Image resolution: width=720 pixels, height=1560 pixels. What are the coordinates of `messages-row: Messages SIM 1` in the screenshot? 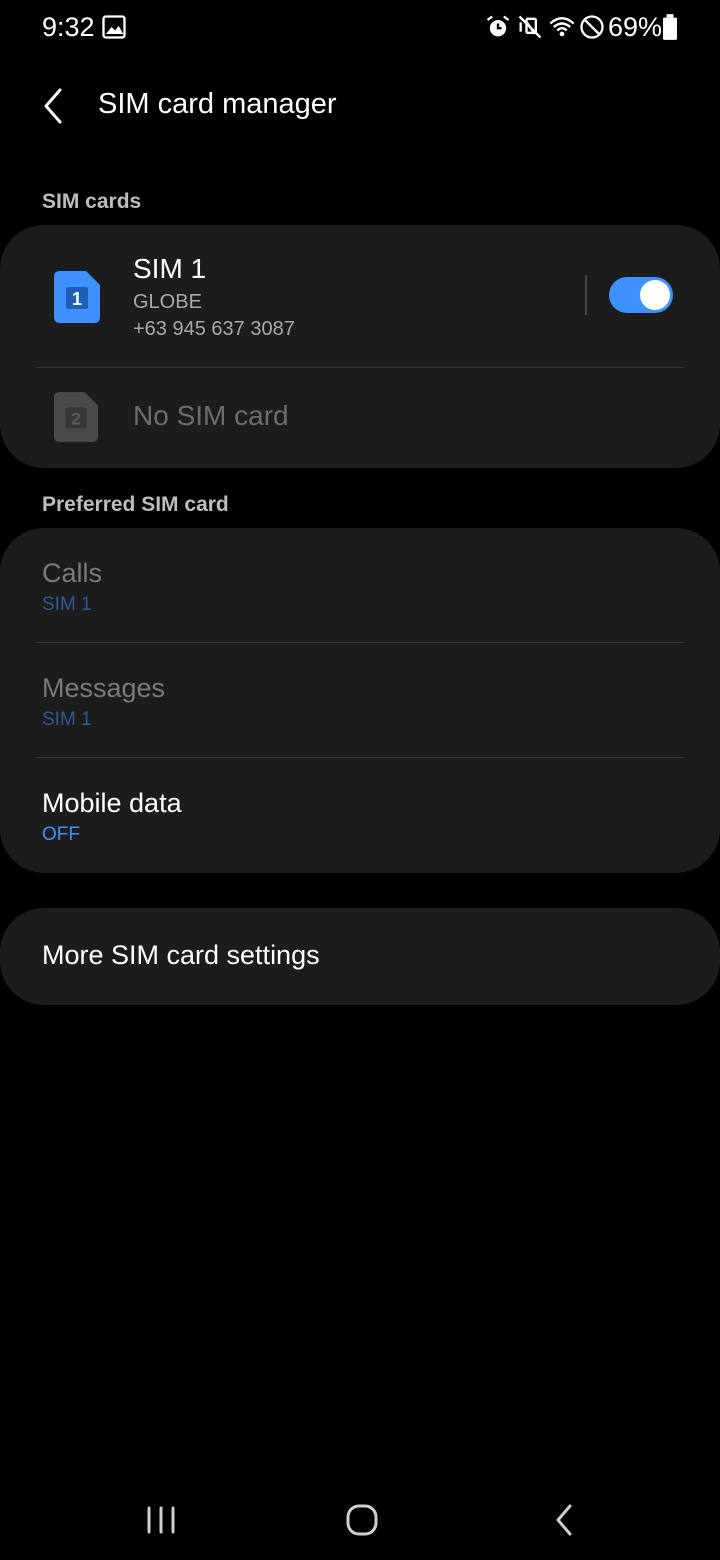 It's located at (360, 700).